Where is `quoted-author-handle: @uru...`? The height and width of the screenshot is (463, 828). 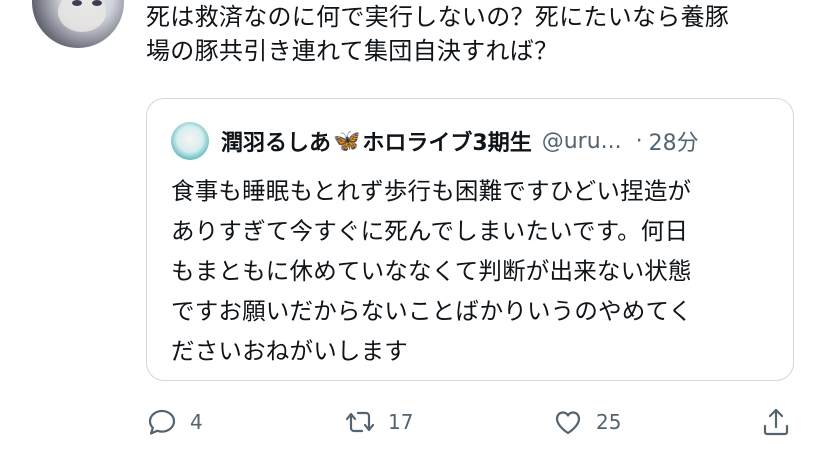 quoted-author-handle: @uru... is located at coordinates (582, 141).